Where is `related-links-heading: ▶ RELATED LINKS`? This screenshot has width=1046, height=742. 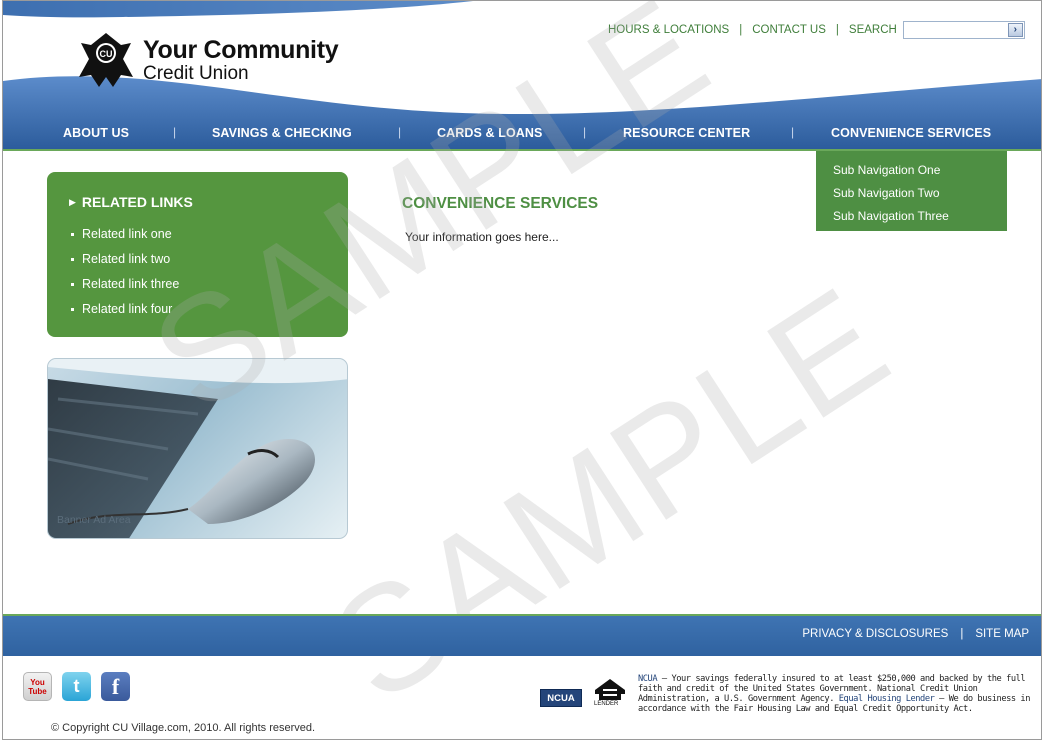
related-links-heading: ▶ RELATED LINKS is located at coordinates (208, 202).